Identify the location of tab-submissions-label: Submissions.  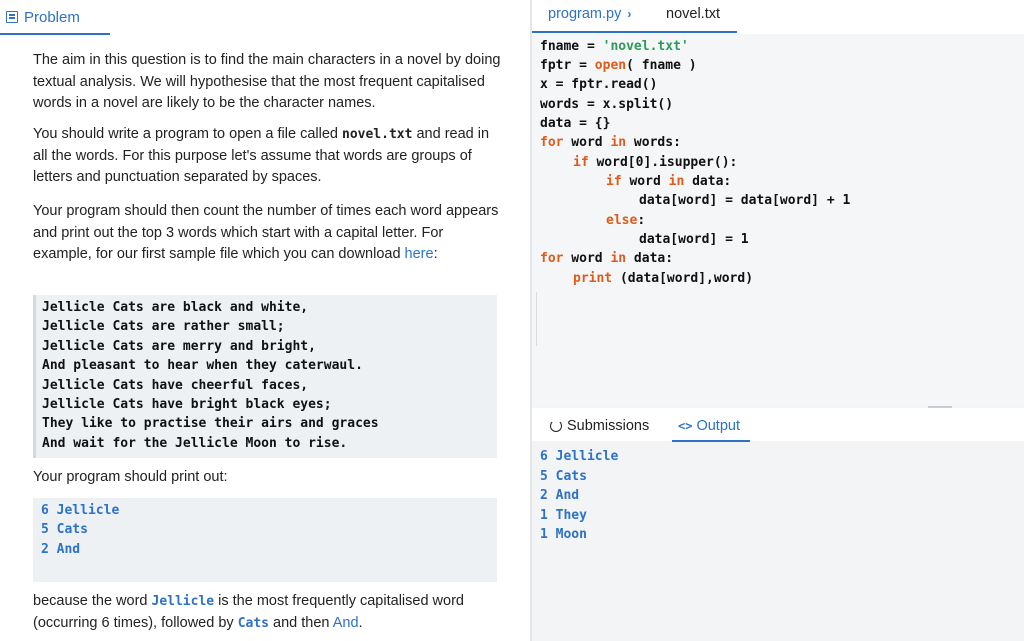
(608, 426).